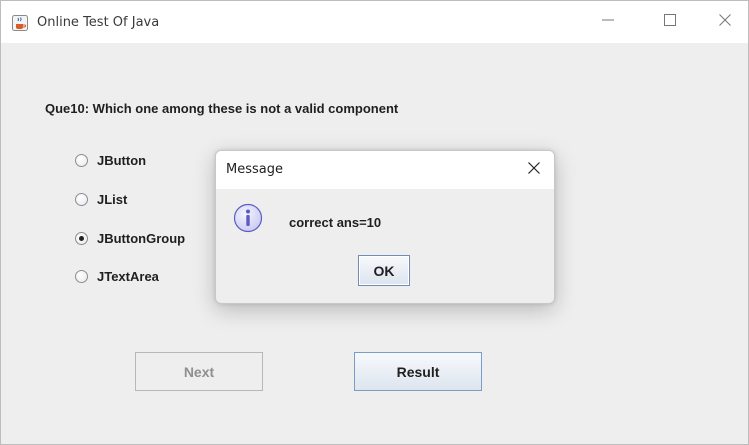 This screenshot has height=445, width=749. I want to click on java-cup-icon, so click(20, 23).